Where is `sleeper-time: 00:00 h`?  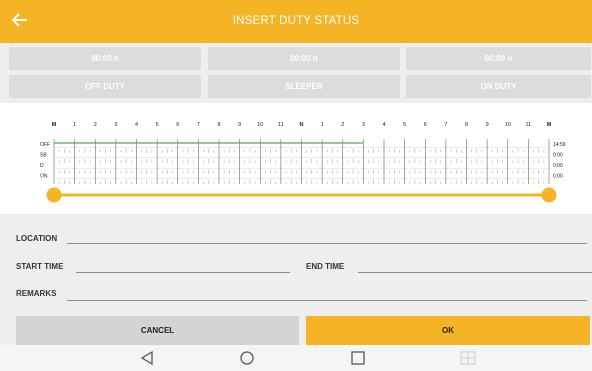 sleeper-time: 00:00 h is located at coordinates (304, 58).